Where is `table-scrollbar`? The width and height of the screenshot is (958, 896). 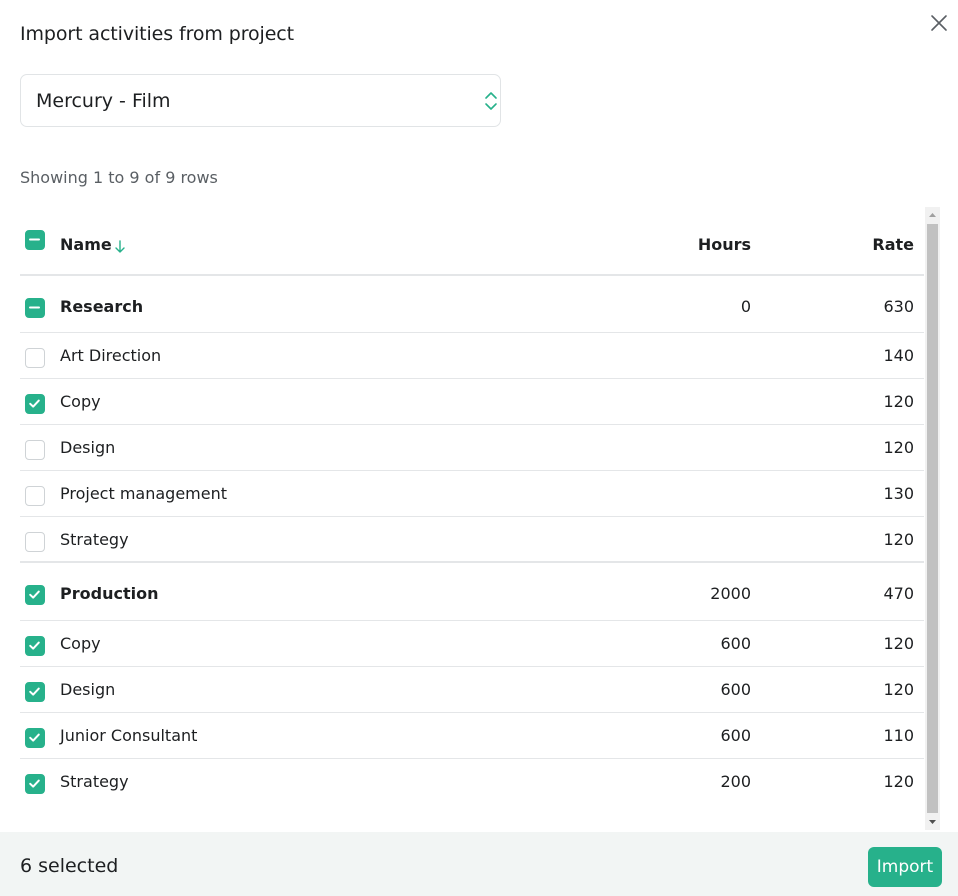
table-scrollbar is located at coordinates (932, 518).